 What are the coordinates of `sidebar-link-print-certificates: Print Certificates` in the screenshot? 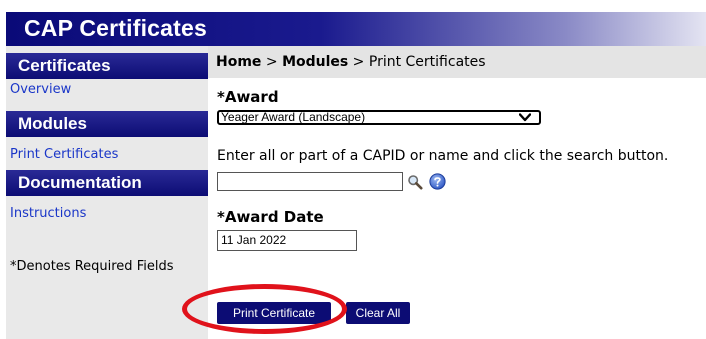 It's located at (64, 155).